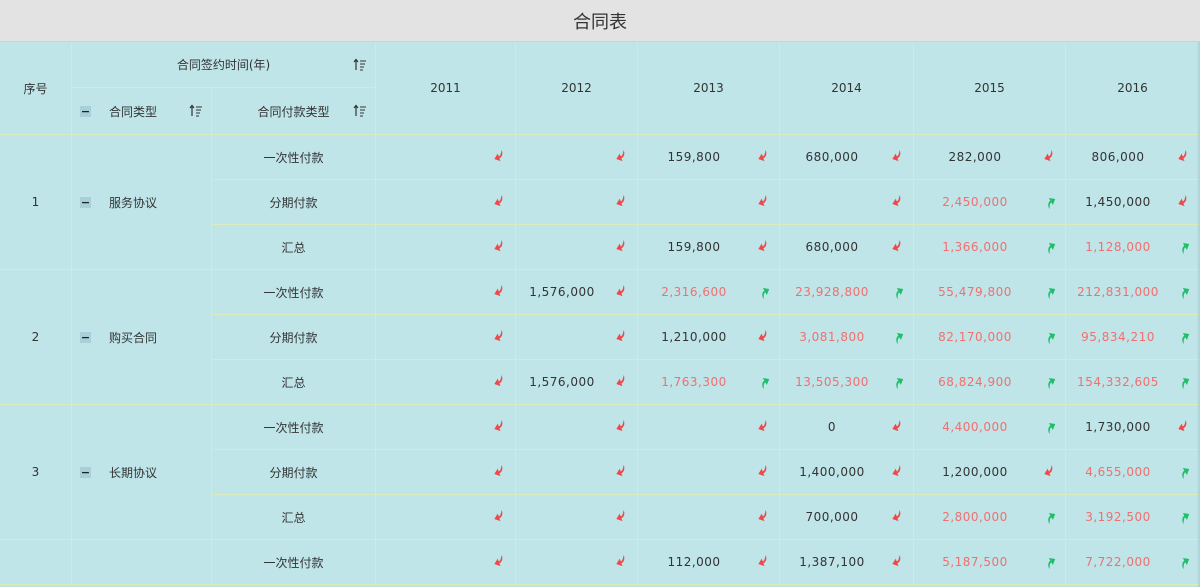  Describe the element at coordinates (1118, 517) in the screenshot. I see `cell-value: 3,192,500` at that location.